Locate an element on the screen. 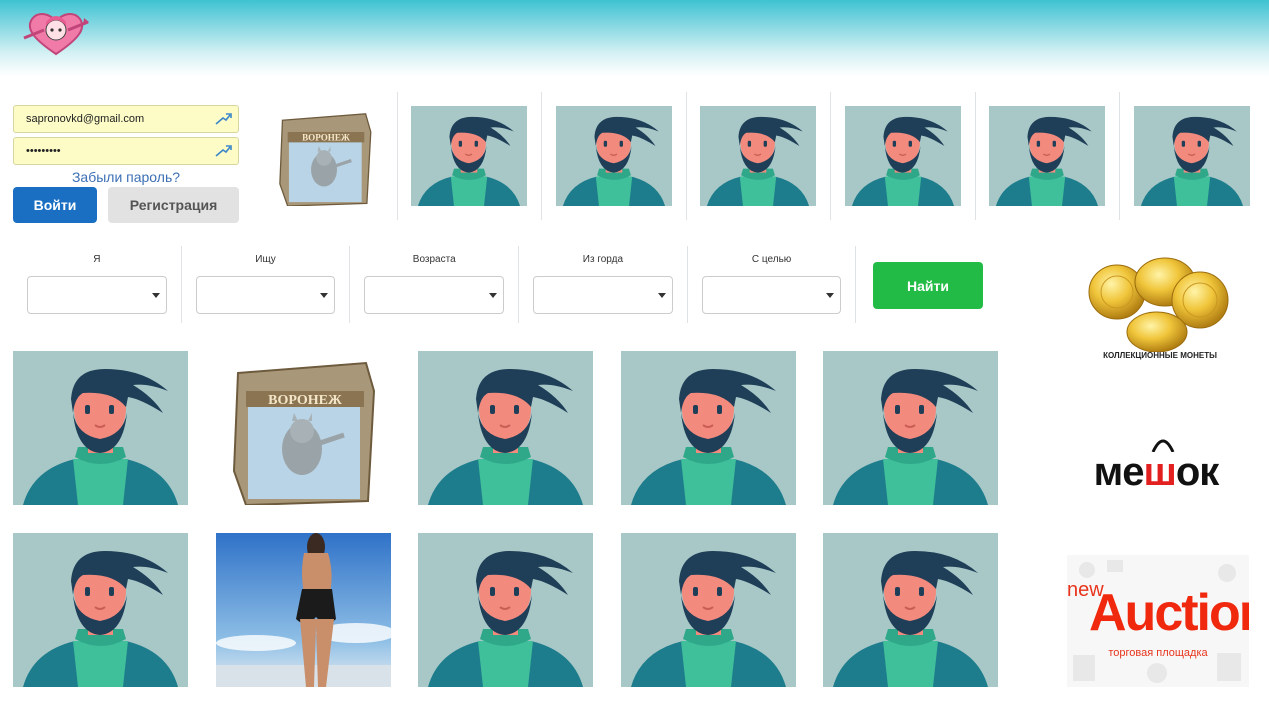  search-filters: Я Ищу Возраста Из горда С целью is located at coordinates (435, 284).